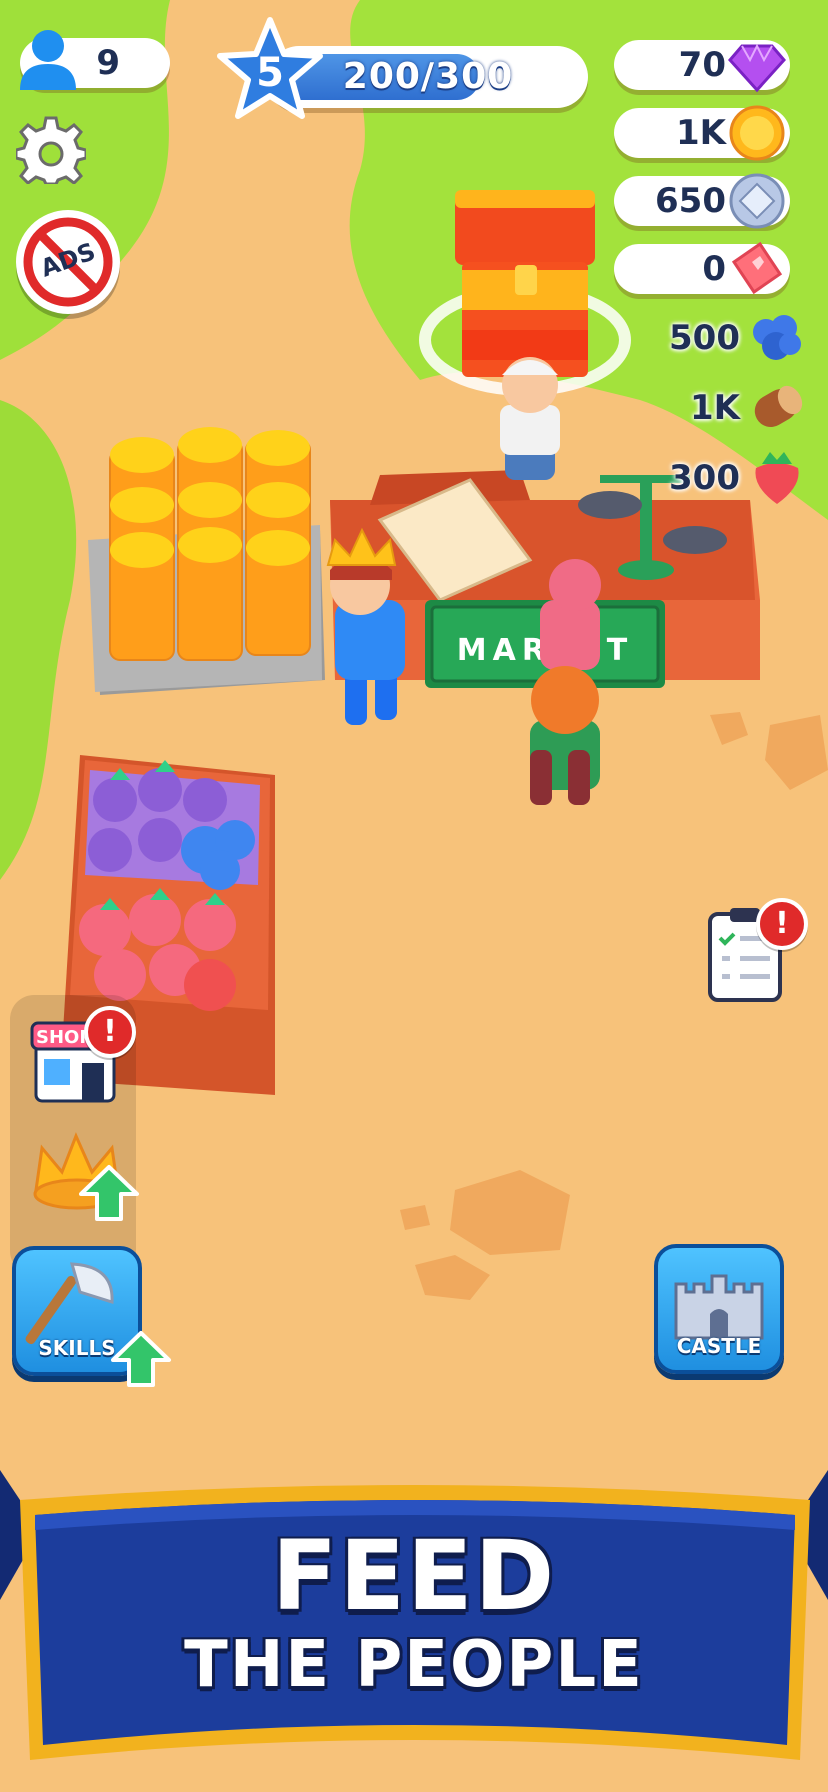 The width and height of the screenshot is (828, 1792). What do you see at coordinates (704, 338) in the screenshot?
I see `blueberries-value: 500` at bounding box center [704, 338].